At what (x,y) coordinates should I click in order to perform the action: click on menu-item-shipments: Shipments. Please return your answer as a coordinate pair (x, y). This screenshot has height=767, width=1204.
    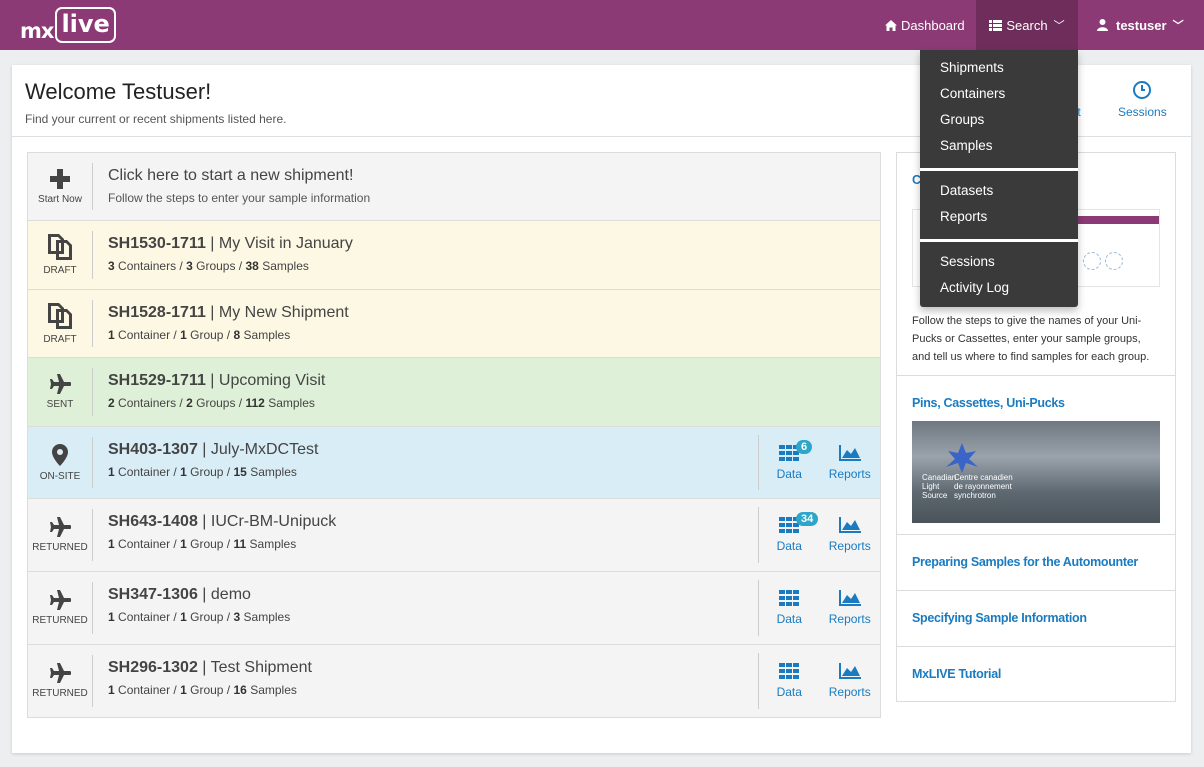
    Looking at the image, I should click on (972, 67).